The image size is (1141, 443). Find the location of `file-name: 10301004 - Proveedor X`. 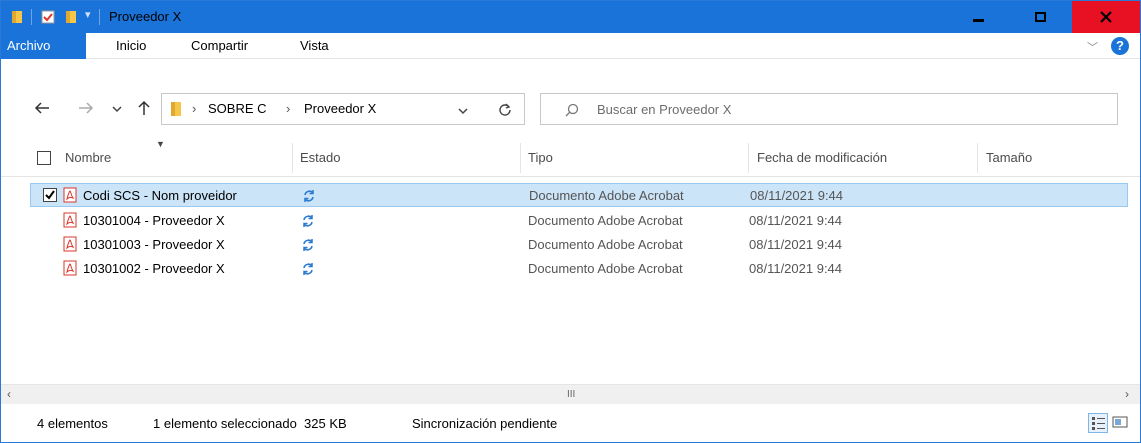

file-name: 10301004 - Proveedor X is located at coordinates (154, 220).